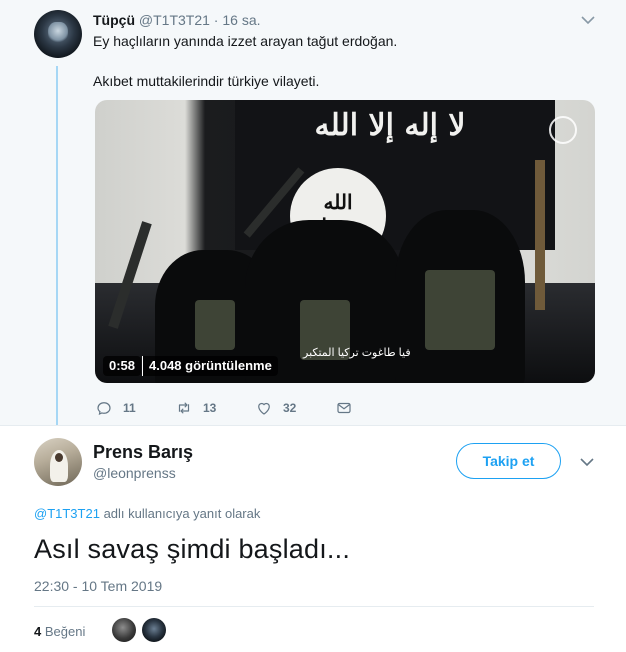 This screenshot has height=652, width=626. I want to click on tweet-text-line-2: Akıbet muttakilerindir türkiye vilayeti., so click(206, 81).